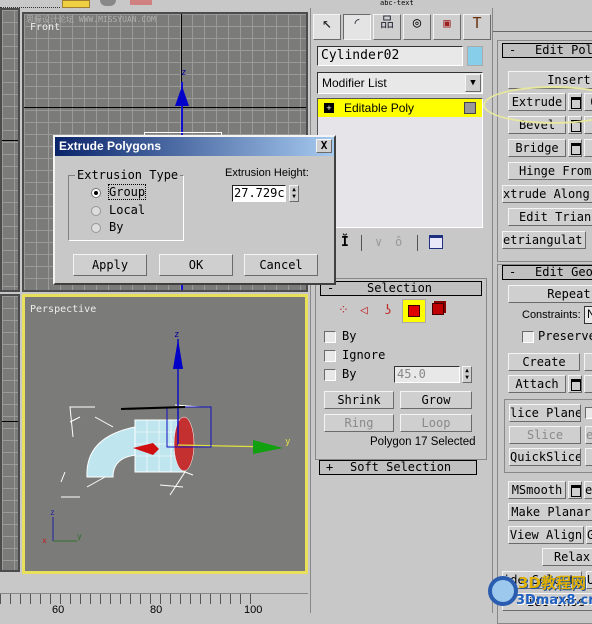 The width and height of the screenshot is (592, 624). What do you see at coordinates (330, 337) in the screenshot?
I see `by-vertex-checkbox` at bounding box center [330, 337].